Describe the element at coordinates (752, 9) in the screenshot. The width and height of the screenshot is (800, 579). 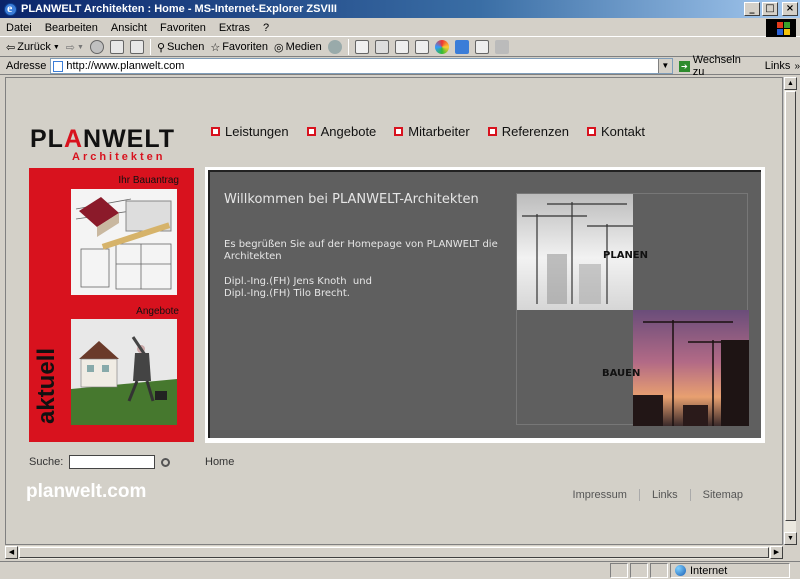
I see `minimize-button: _` at that location.